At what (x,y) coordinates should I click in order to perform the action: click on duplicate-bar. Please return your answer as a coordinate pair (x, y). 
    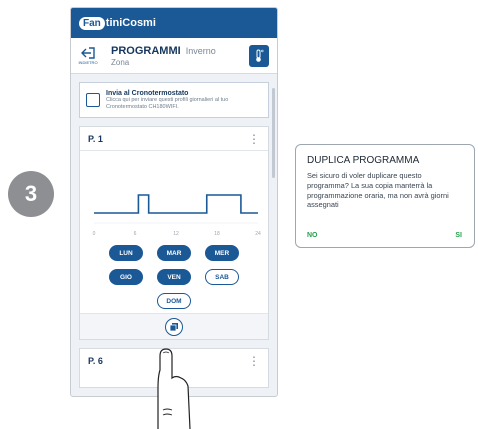
    Looking at the image, I should click on (174, 326).